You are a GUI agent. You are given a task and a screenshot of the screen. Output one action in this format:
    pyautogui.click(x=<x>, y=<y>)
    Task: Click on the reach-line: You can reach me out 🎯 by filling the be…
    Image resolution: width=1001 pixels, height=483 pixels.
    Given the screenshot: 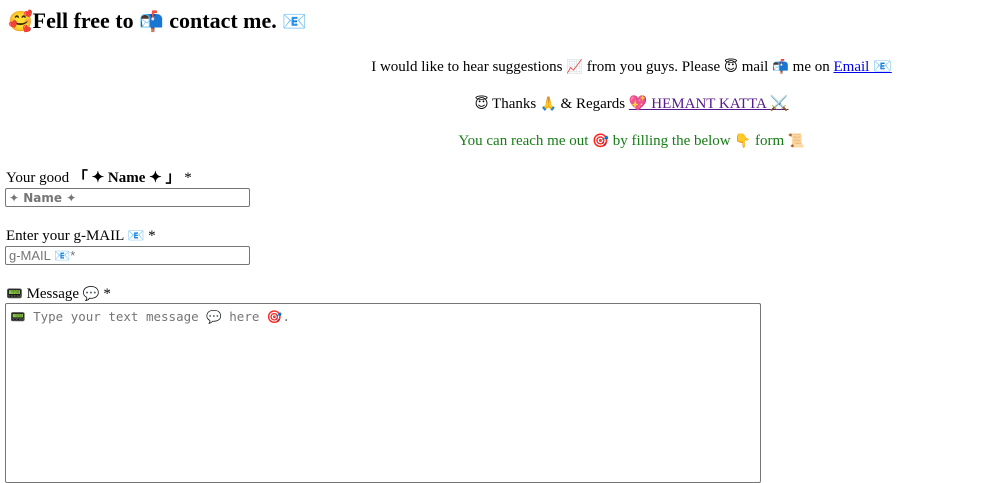 What is the action you would take?
    pyautogui.click(x=585, y=141)
    